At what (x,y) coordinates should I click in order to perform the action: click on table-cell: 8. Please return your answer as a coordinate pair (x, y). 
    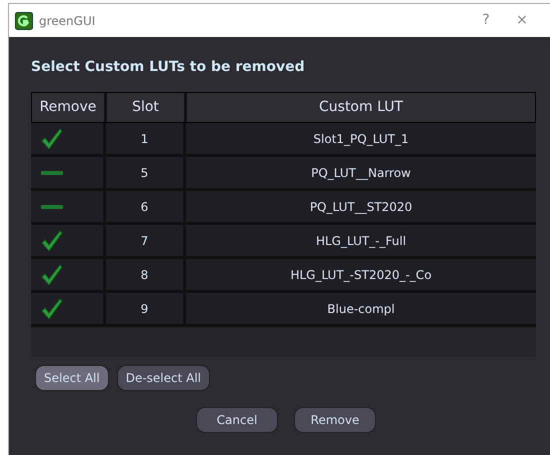
    Looking at the image, I should click on (146, 274).